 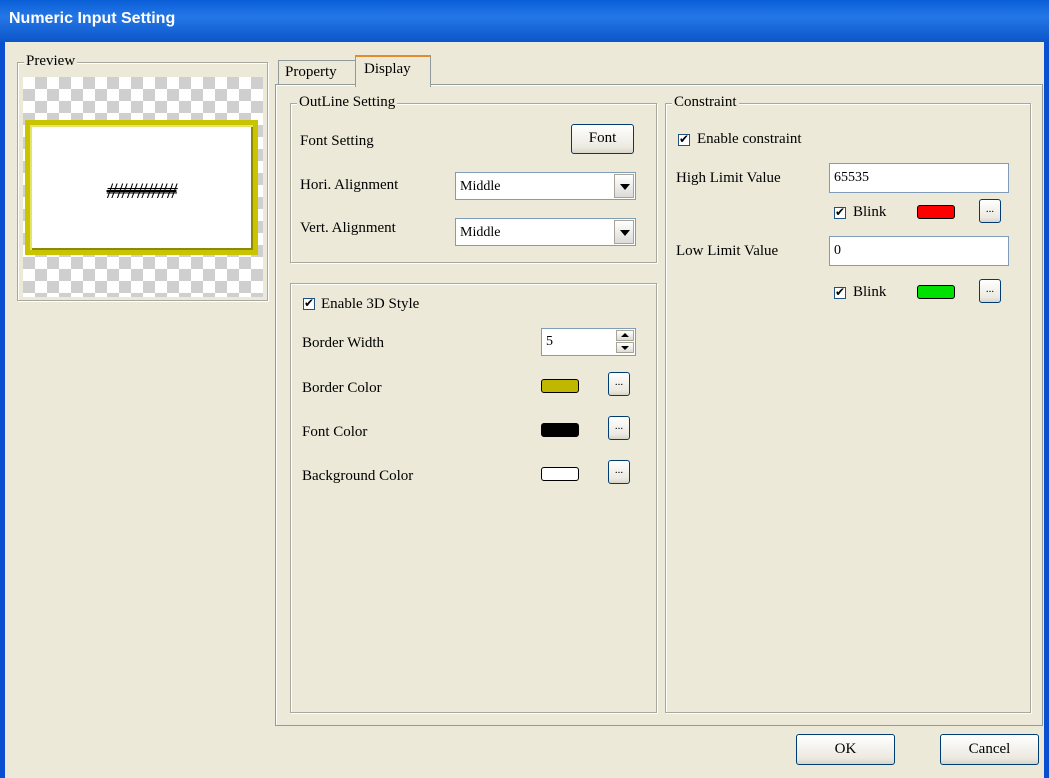 I want to click on outline-setting-label: OutLine Setting, so click(x=347, y=102).